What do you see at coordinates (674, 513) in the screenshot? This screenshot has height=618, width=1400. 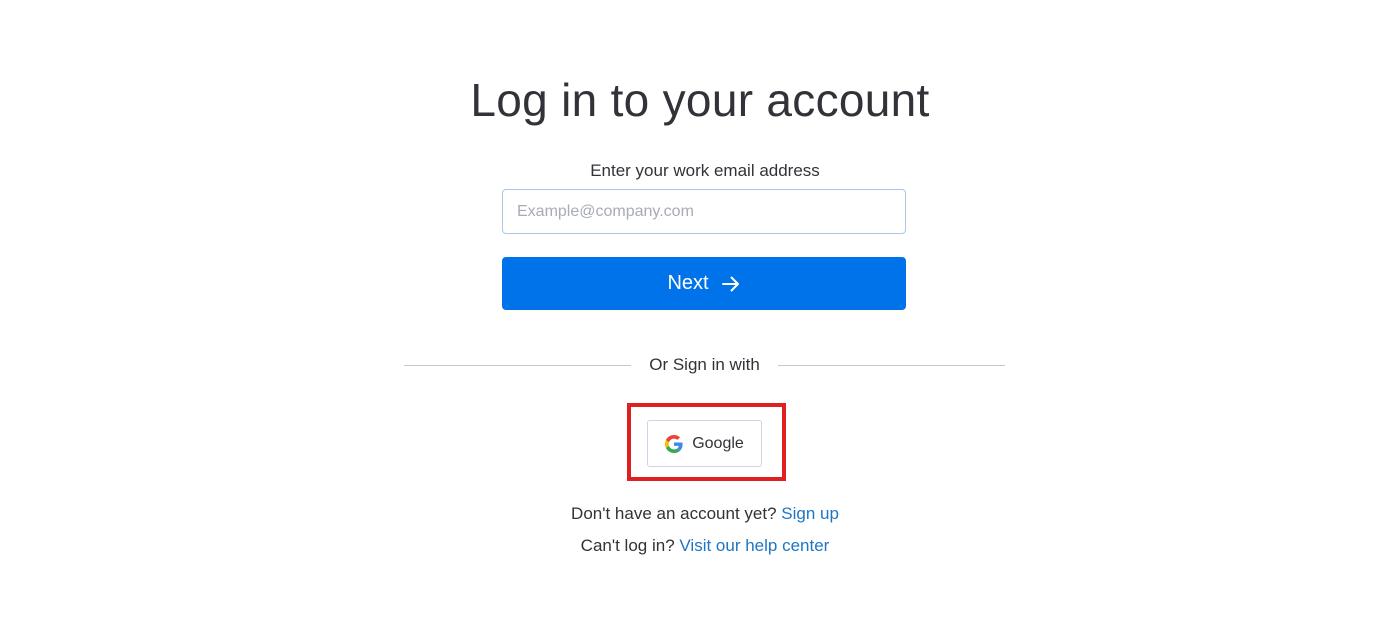 I see `signup-prompt-text: Don't have an account yet?` at bounding box center [674, 513].